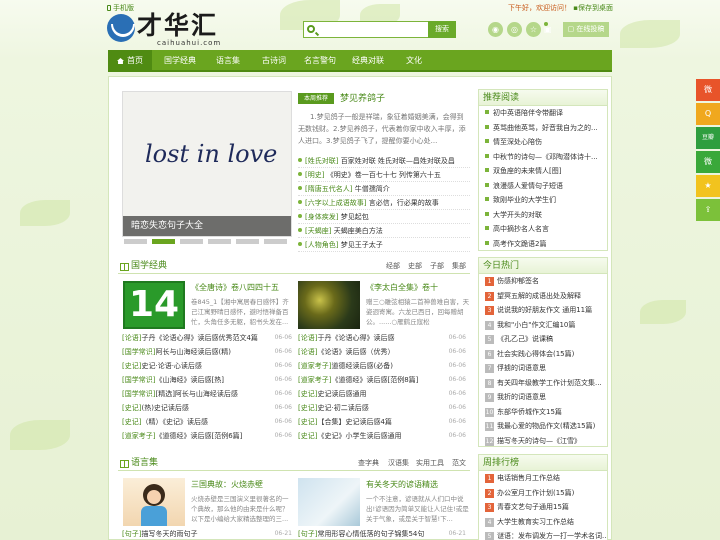 Image resolution: width=720 pixels, height=540 pixels. What do you see at coordinates (495, 29) in the screenshot?
I see `weibo-icon: ◉` at bounding box center [495, 29].